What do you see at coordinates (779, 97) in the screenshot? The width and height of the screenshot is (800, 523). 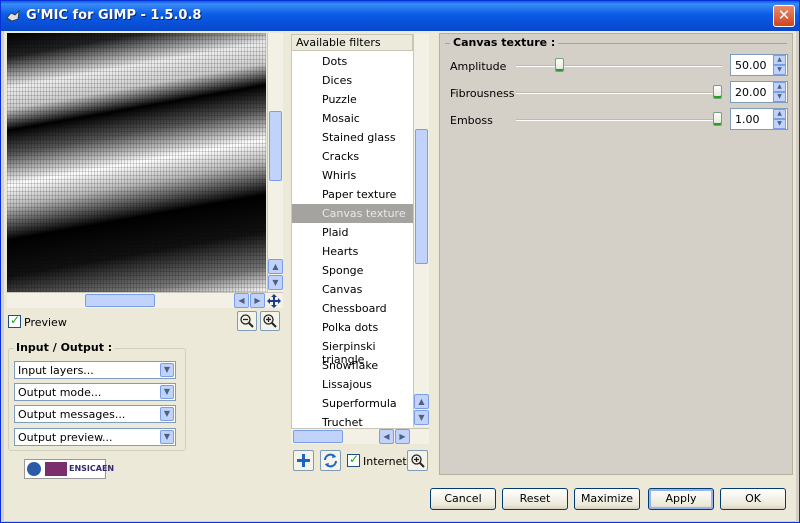 I see `fibrousness-decrement-button: ▼` at bounding box center [779, 97].